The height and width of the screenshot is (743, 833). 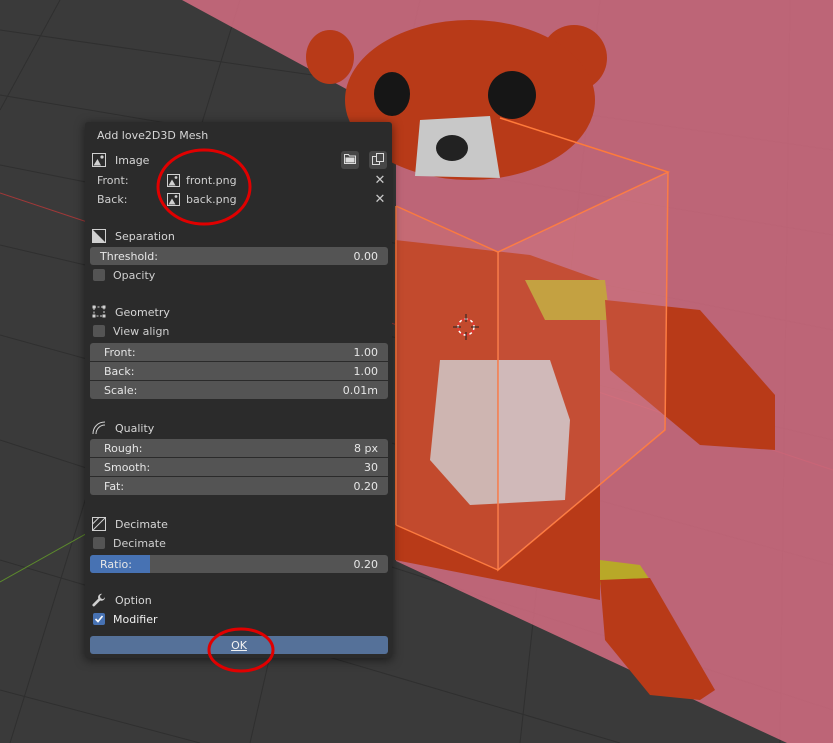 I want to click on geometry-front-value: 1.00, so click(x=366, y=352).